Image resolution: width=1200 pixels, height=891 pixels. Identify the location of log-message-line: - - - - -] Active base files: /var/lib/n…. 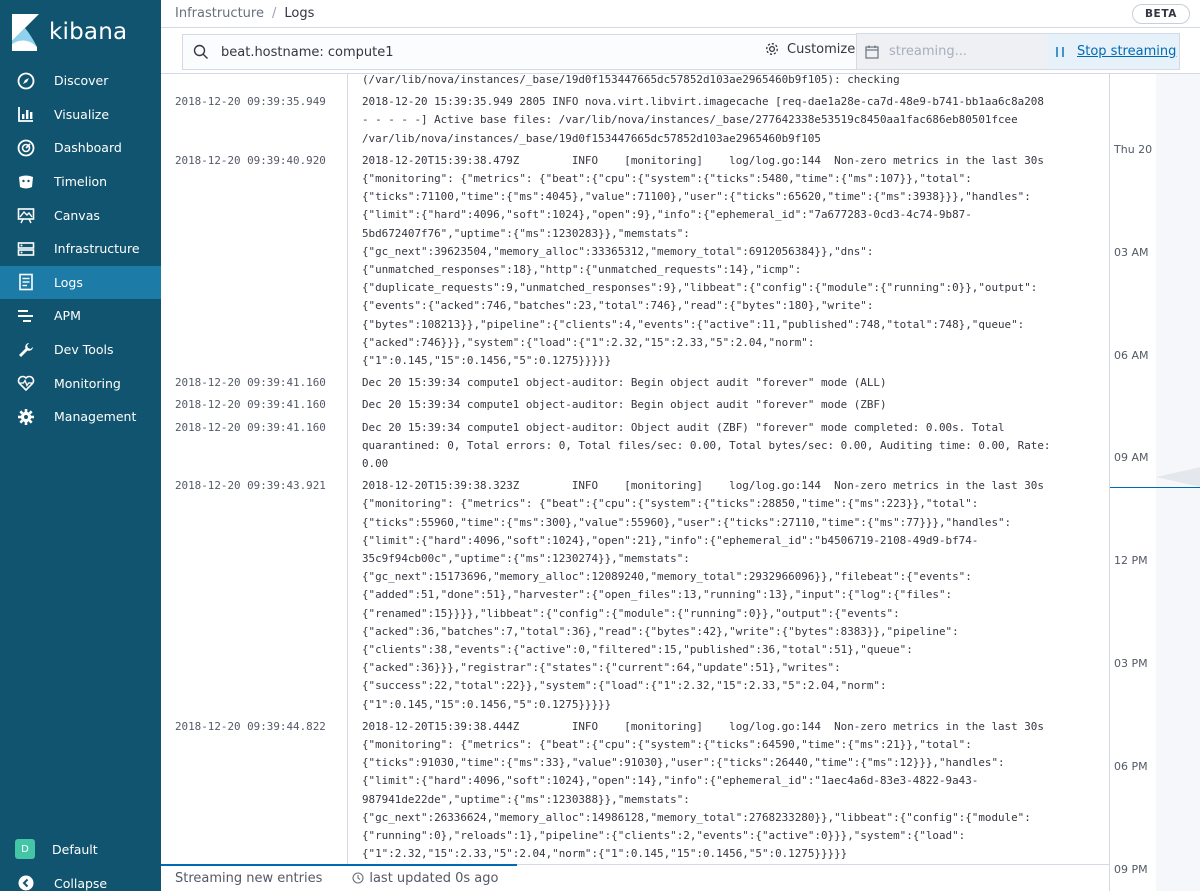
(690, 120).